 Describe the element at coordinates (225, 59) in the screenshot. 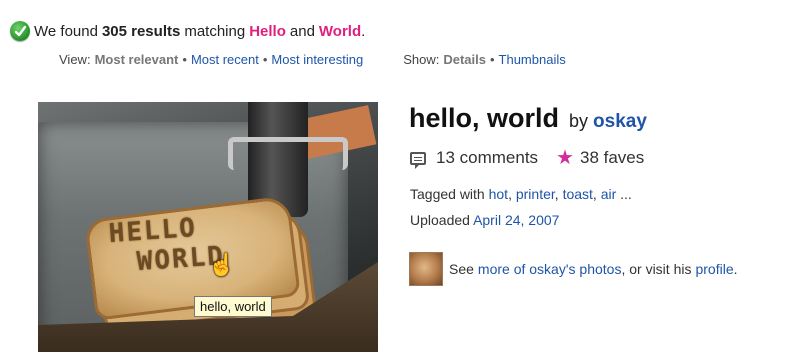

I see `view-most-recent-link: Most recent` at that location.